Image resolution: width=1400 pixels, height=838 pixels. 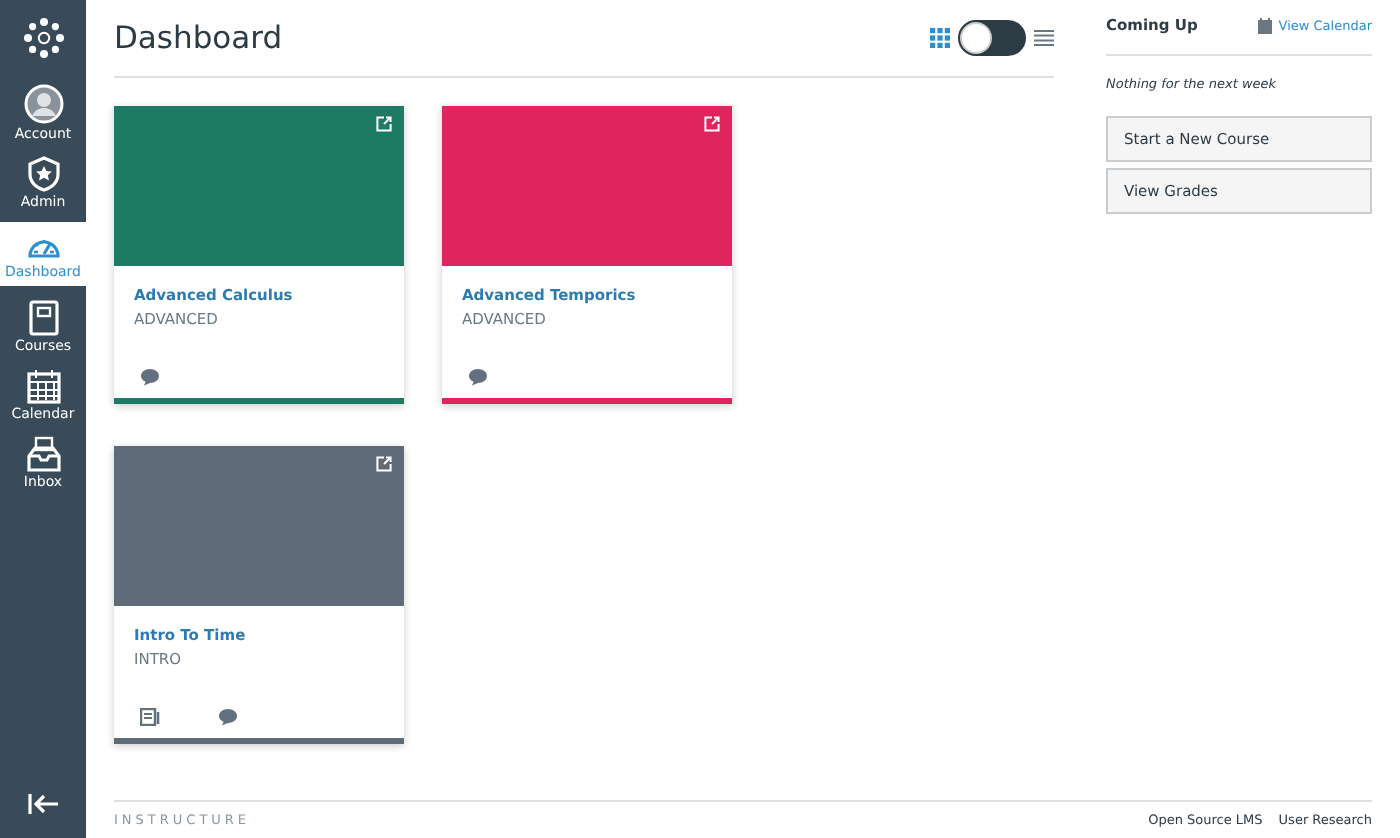 I want to click on shield-icon, so click(x=43, y=174).